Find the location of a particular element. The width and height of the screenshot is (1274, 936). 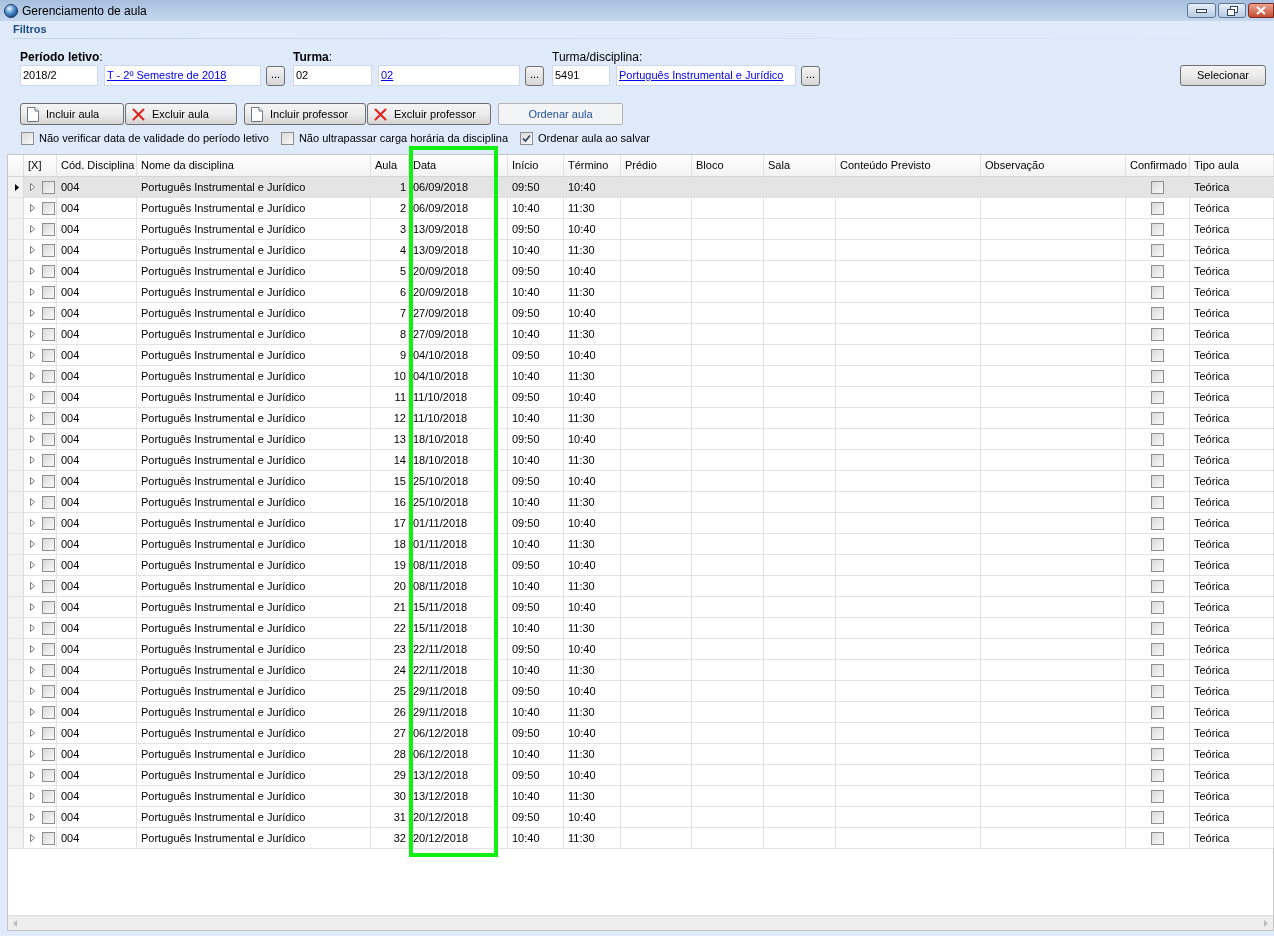

table-row: 004 Português Instrumental e Jurídico 31 20/12/2018 09:50 10:40 Teórica is located at coordinates (640, 817).